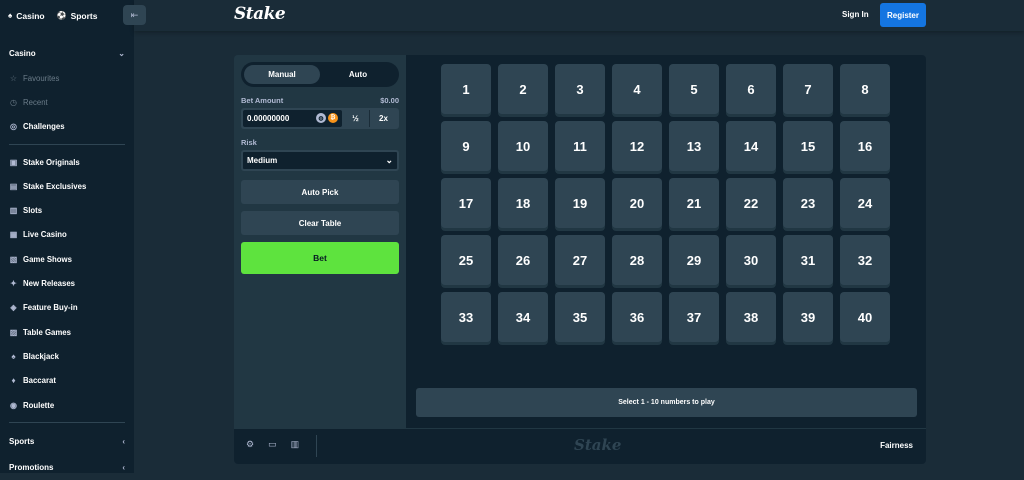 This screenshot has height=480, width=1024. I want to click on sign-in-link: Sign In, so click(855, 14).